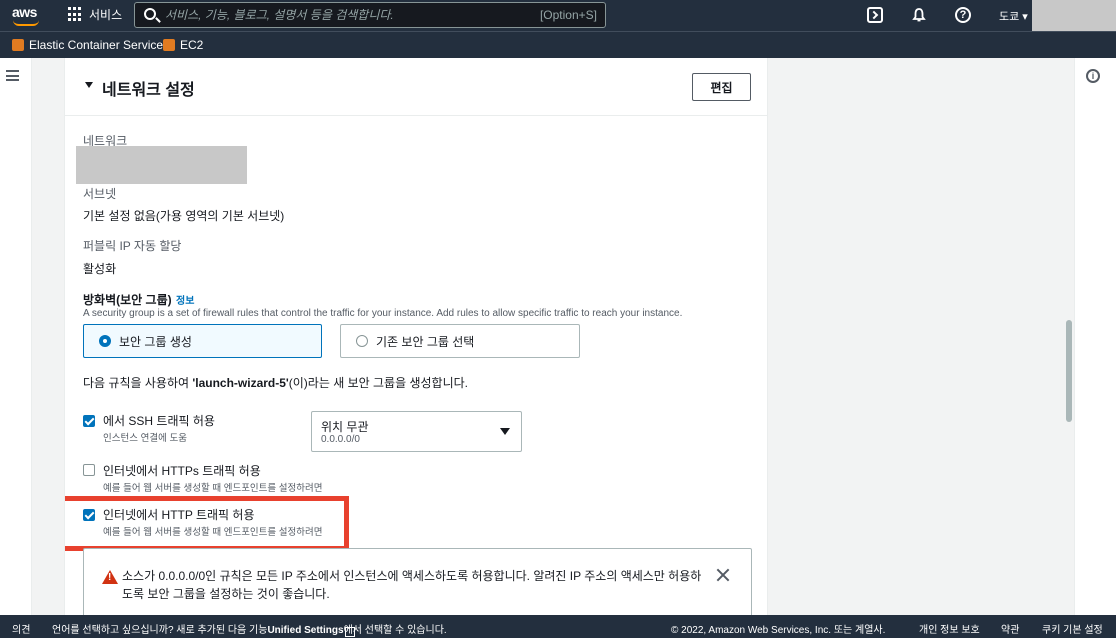  What do you see at coordinates (1013, 16) in the screenshot?
I see `region-selector: 도쿄 ▾` at bounding box center [1013, 16].